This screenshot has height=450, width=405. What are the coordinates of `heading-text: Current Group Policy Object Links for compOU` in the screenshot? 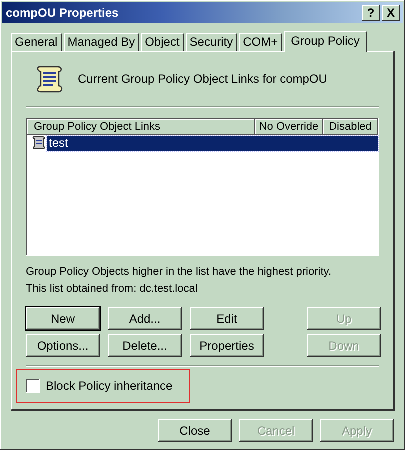 It's located at (203, 79).